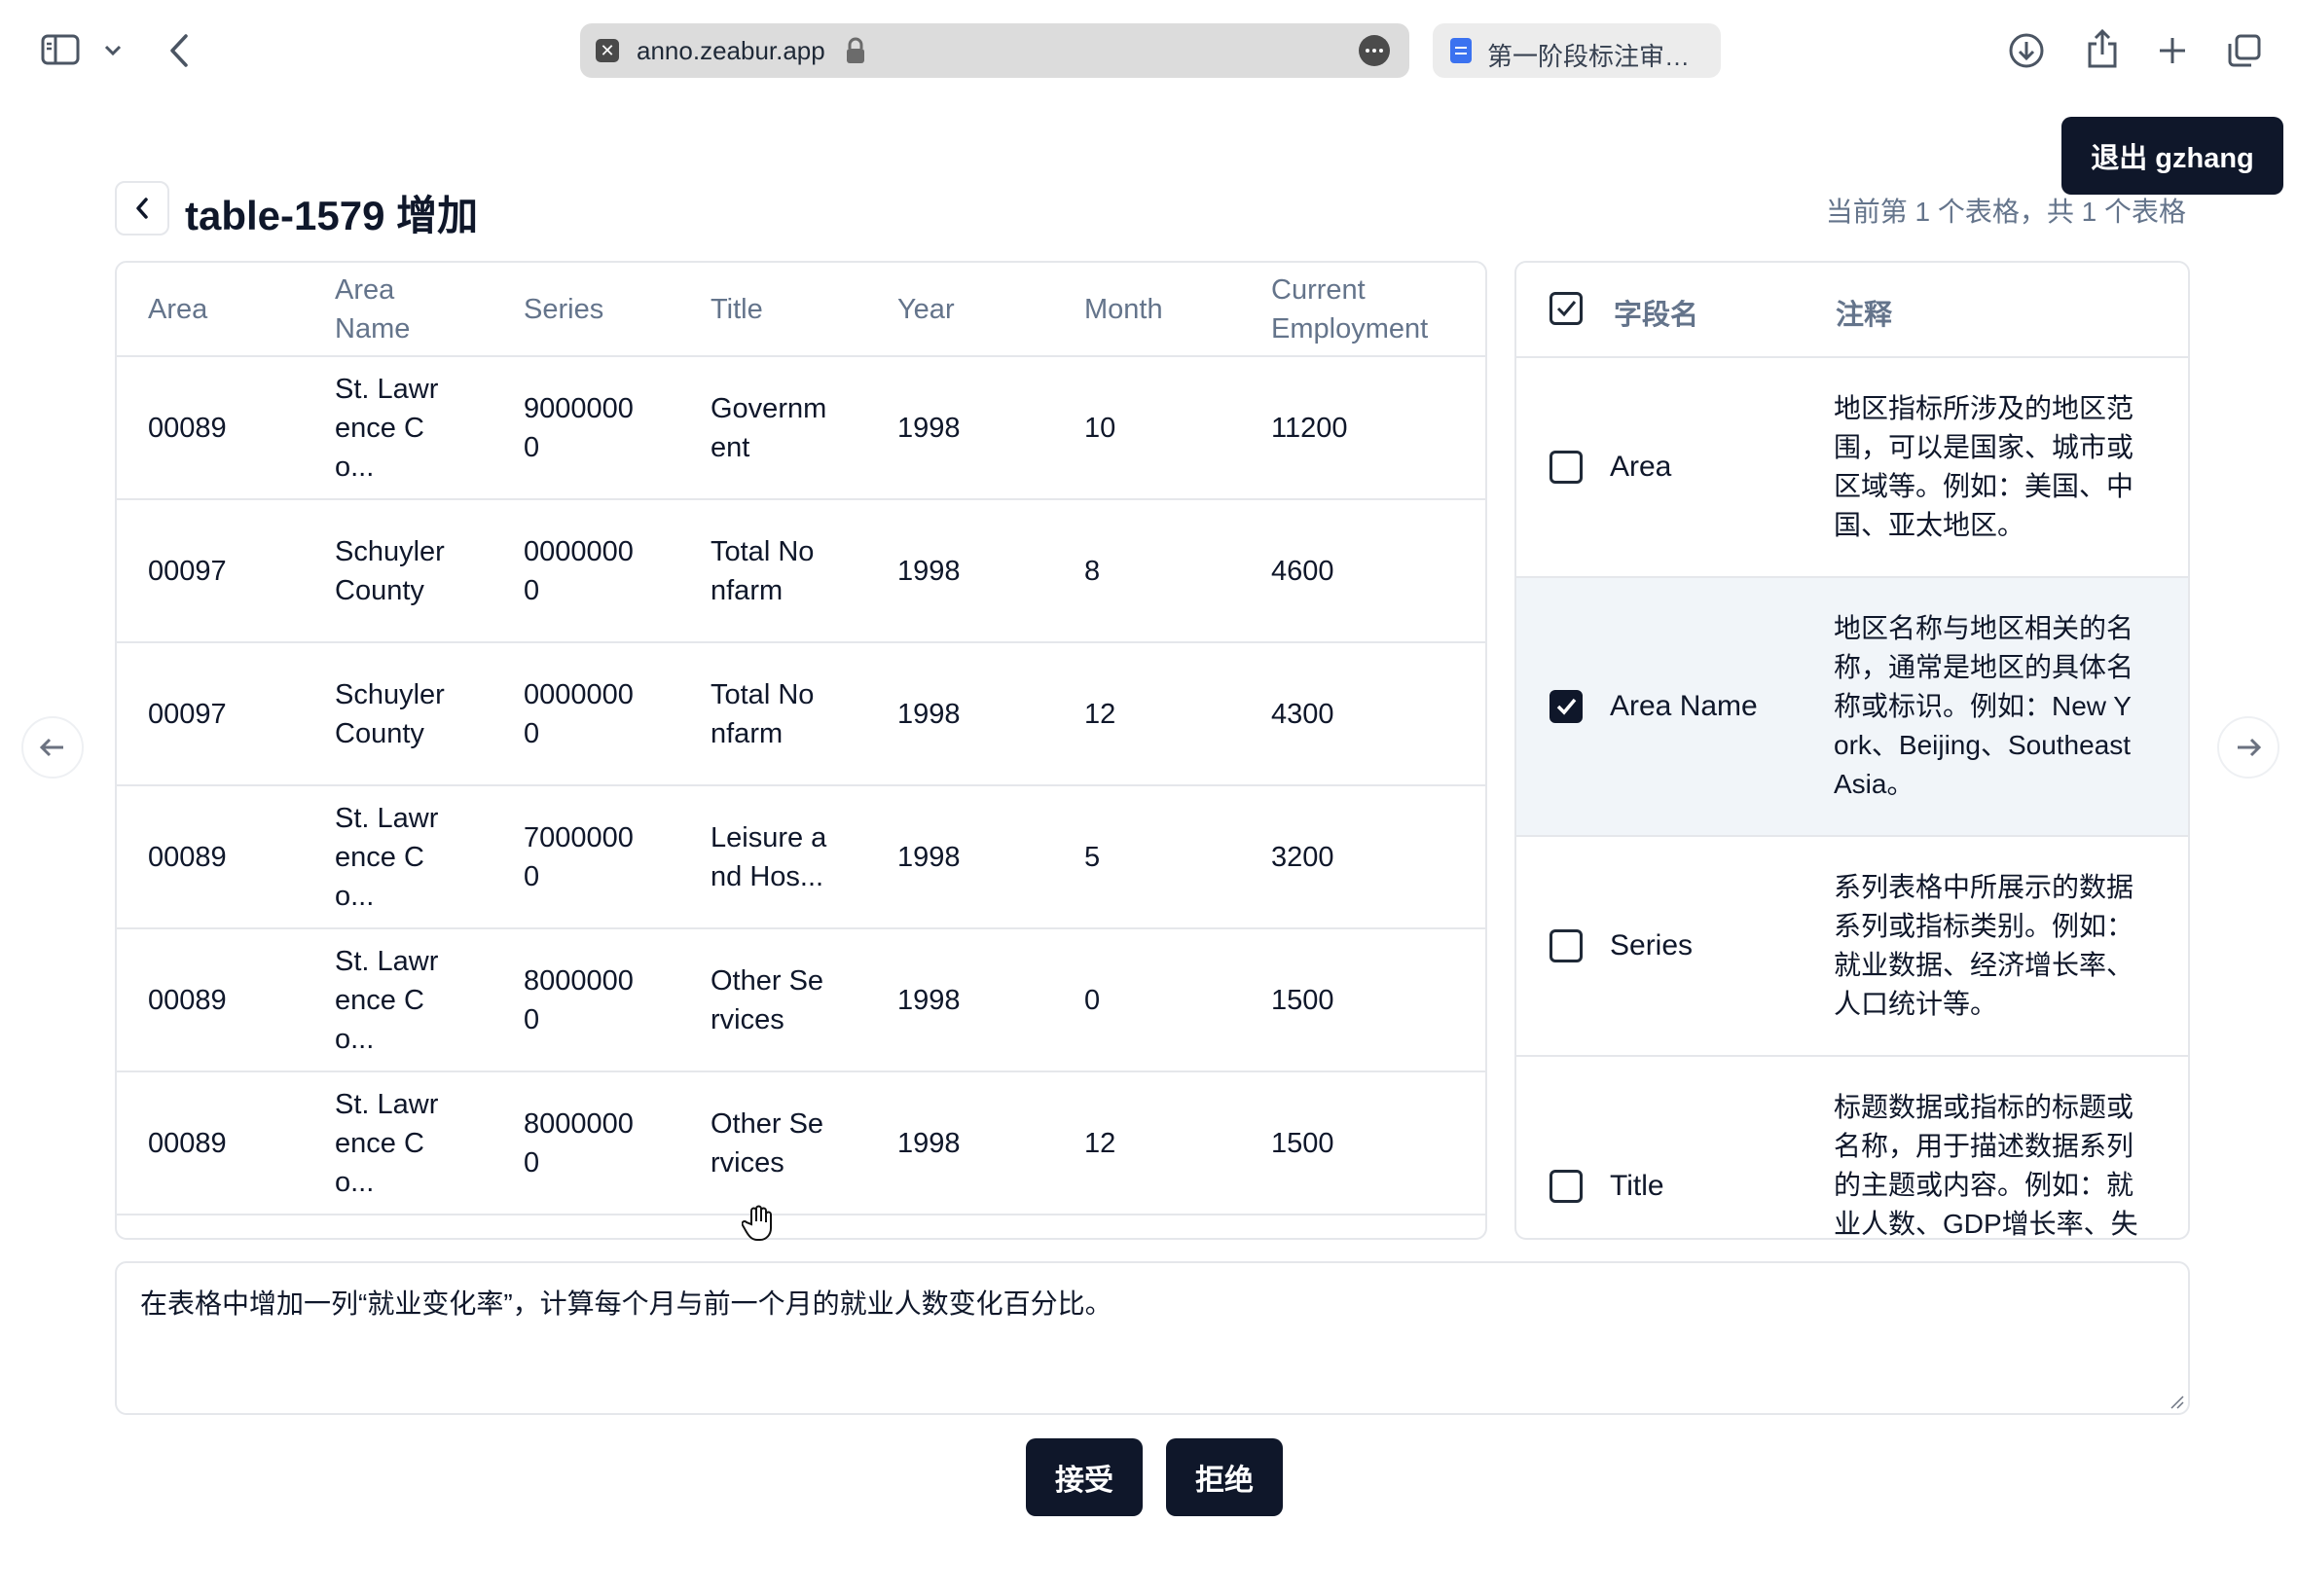 The height and width of the screenshot is (1596, 2297). Describe the element at coordinates (1984, 466) in the screenshot. I see `field-note: 地区指标所涉及的地区范围，可以是国家、城市或区域等。例如：美国、中国、亚太地区。` at that location.